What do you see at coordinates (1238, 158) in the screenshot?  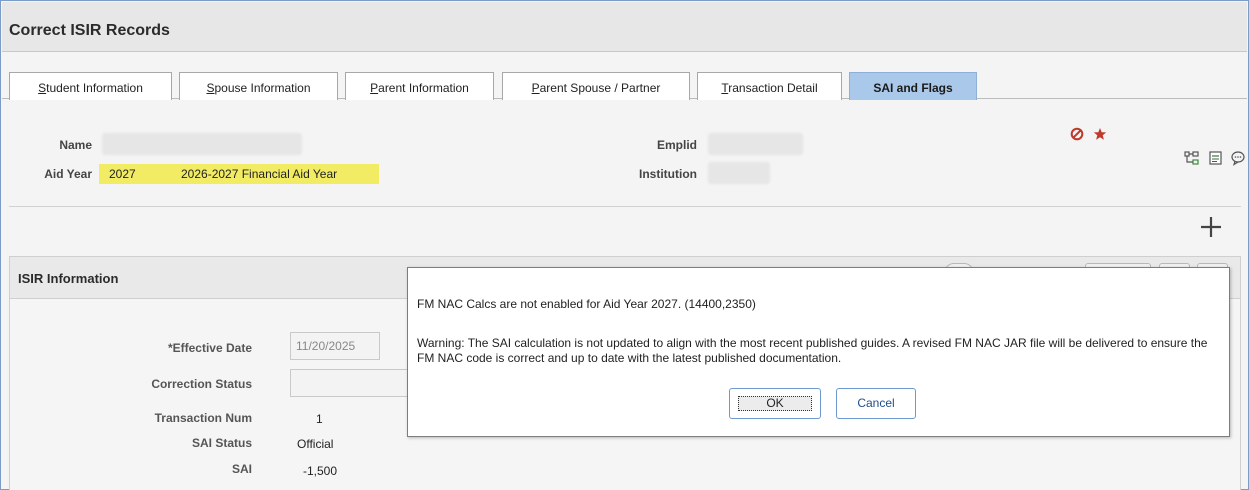 I see `comment-icon` at bounding box center [1238, 158].